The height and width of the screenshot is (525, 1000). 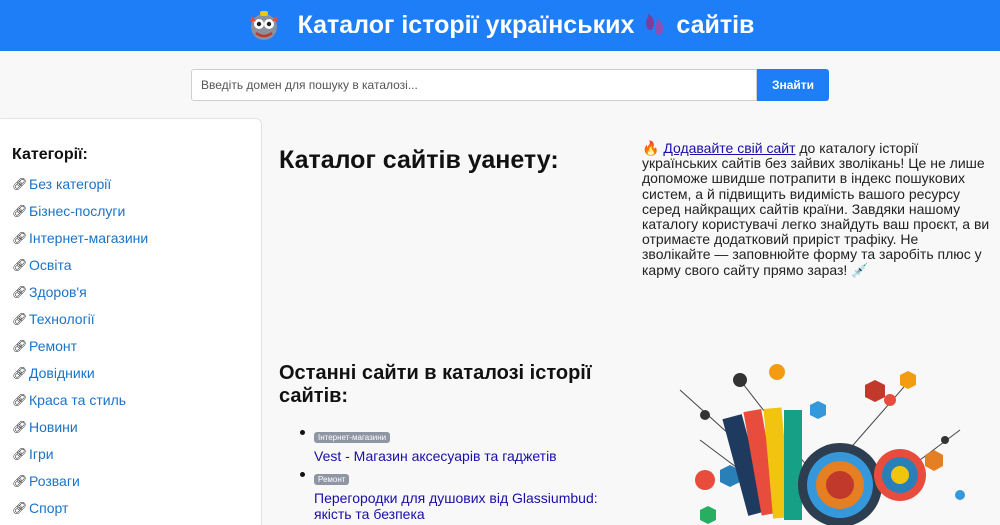 I want to click on category-link: Краса та стиль, so click(x=77, y=400).